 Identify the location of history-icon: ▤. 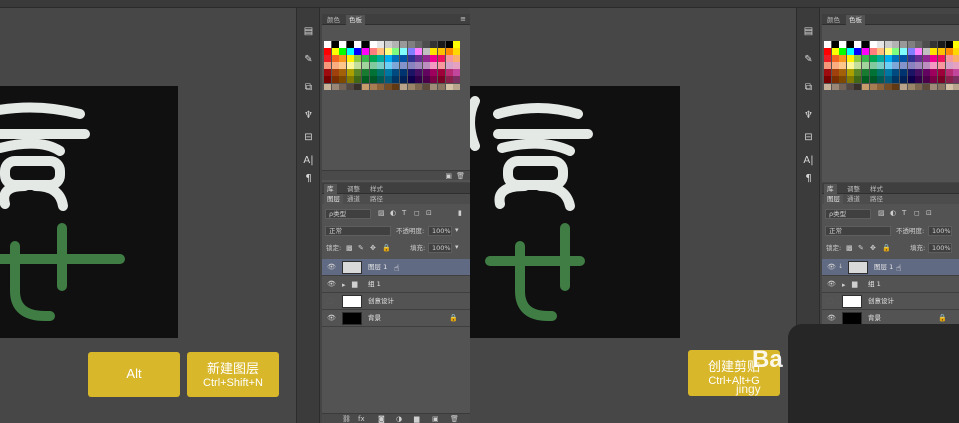
(308, 32).